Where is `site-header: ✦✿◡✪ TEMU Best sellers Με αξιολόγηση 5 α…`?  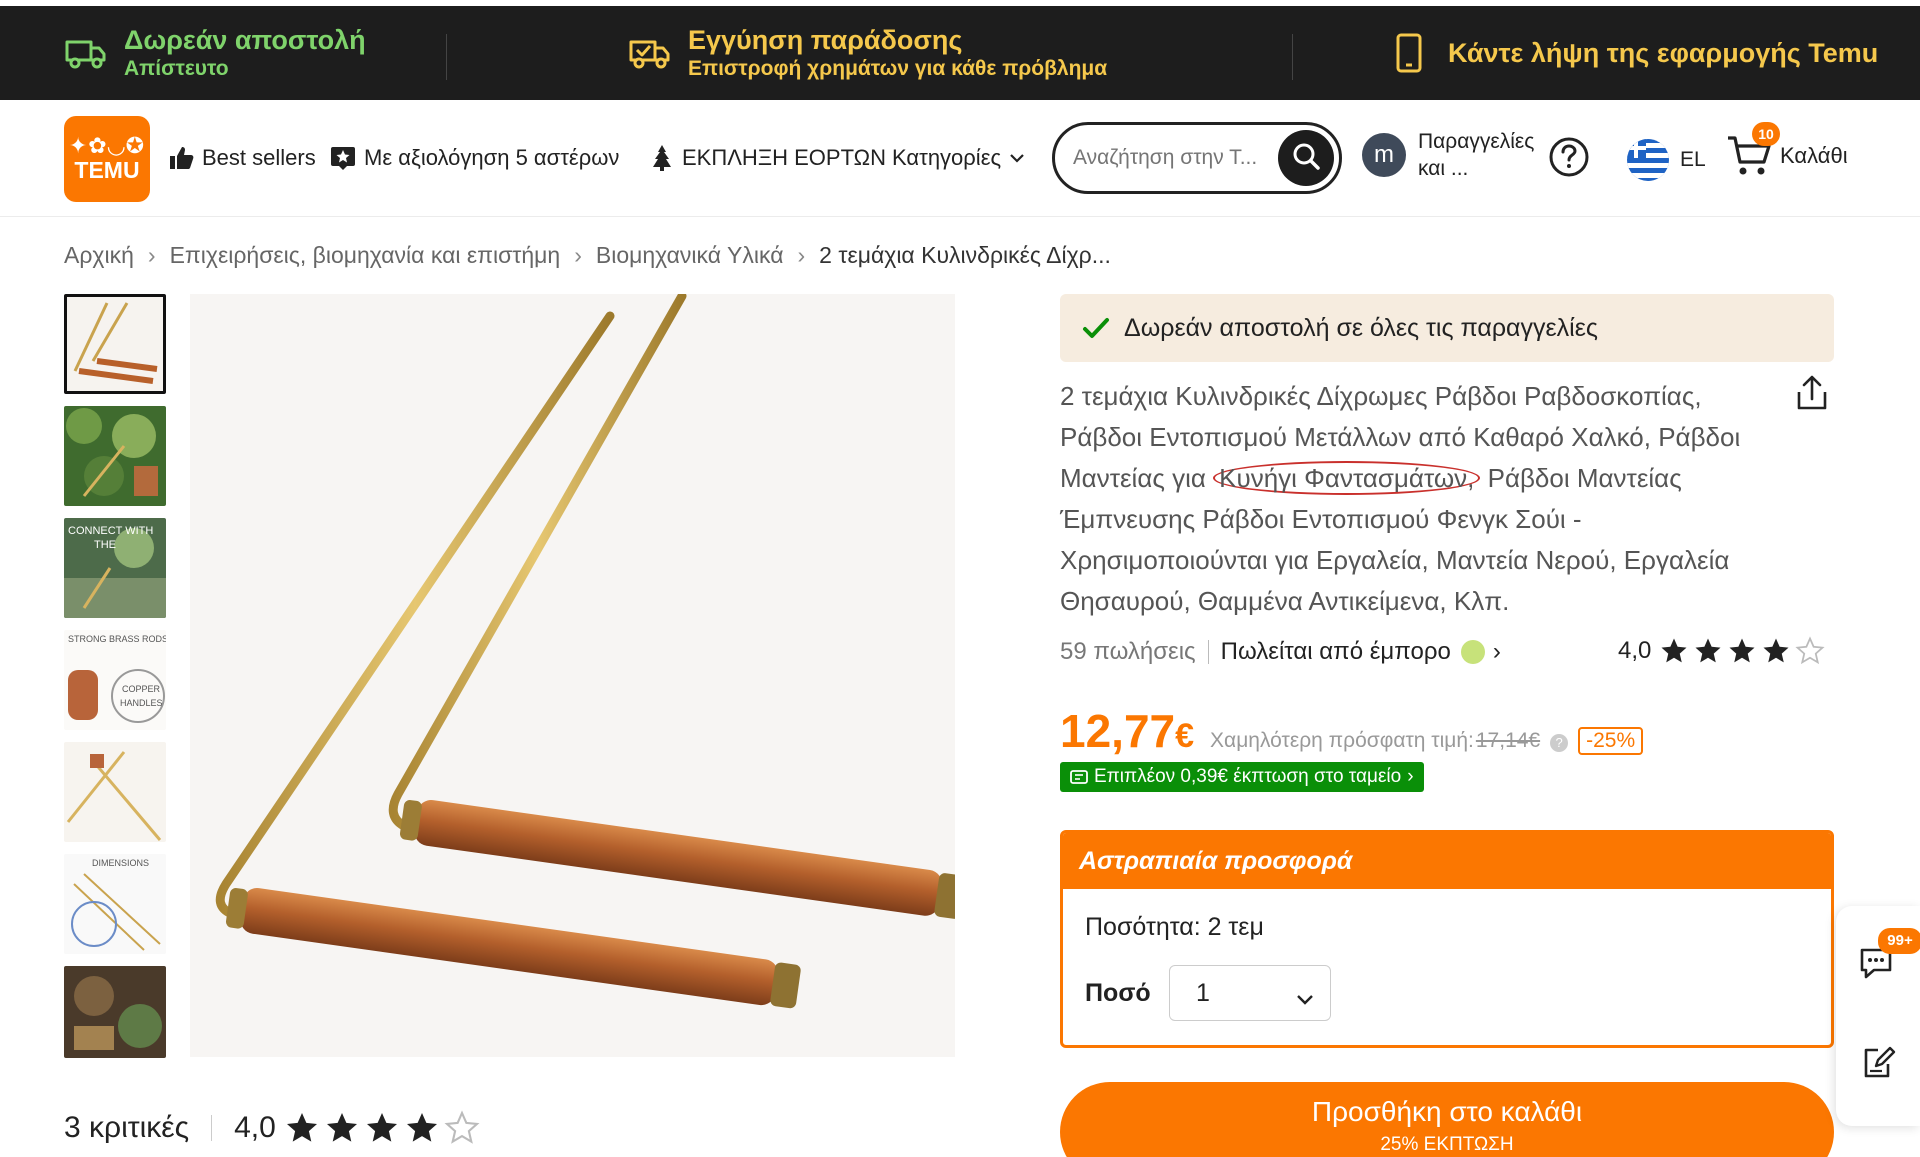 site-header: ✦✿◡✪ TEMU Best sellers Με αξιολόγηση 5 α… is located at coordinates (960, 158).